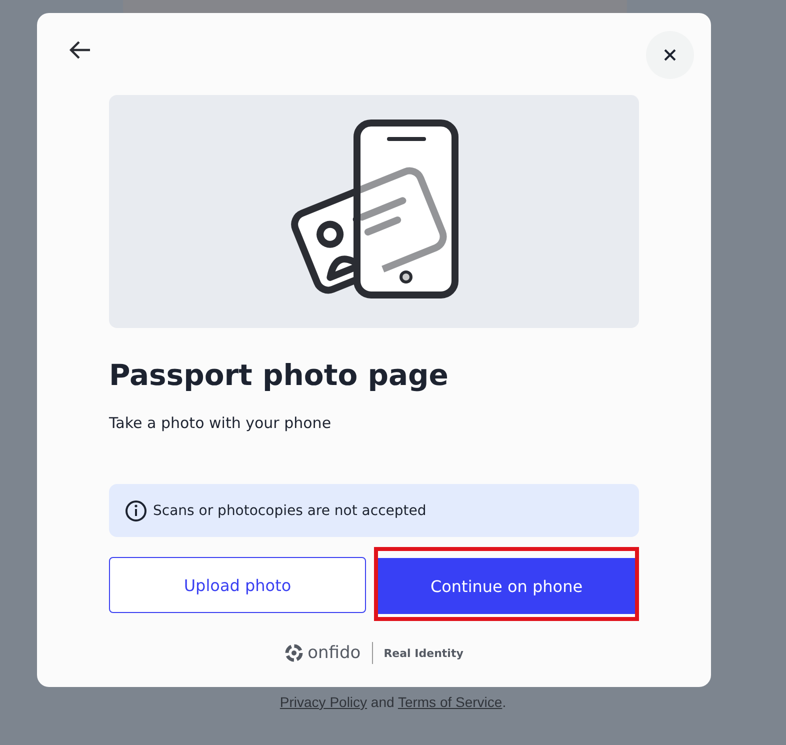  Describe the element at coordinates (289, 510) in the screenshot. I see `notice-text: Scans or photocopies are not accepted` at that location.